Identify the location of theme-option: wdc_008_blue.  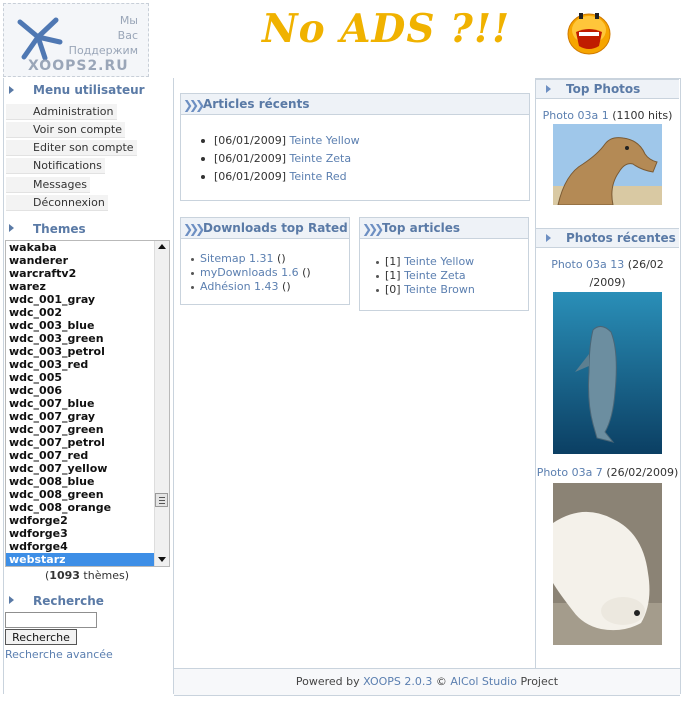
(87, 481).